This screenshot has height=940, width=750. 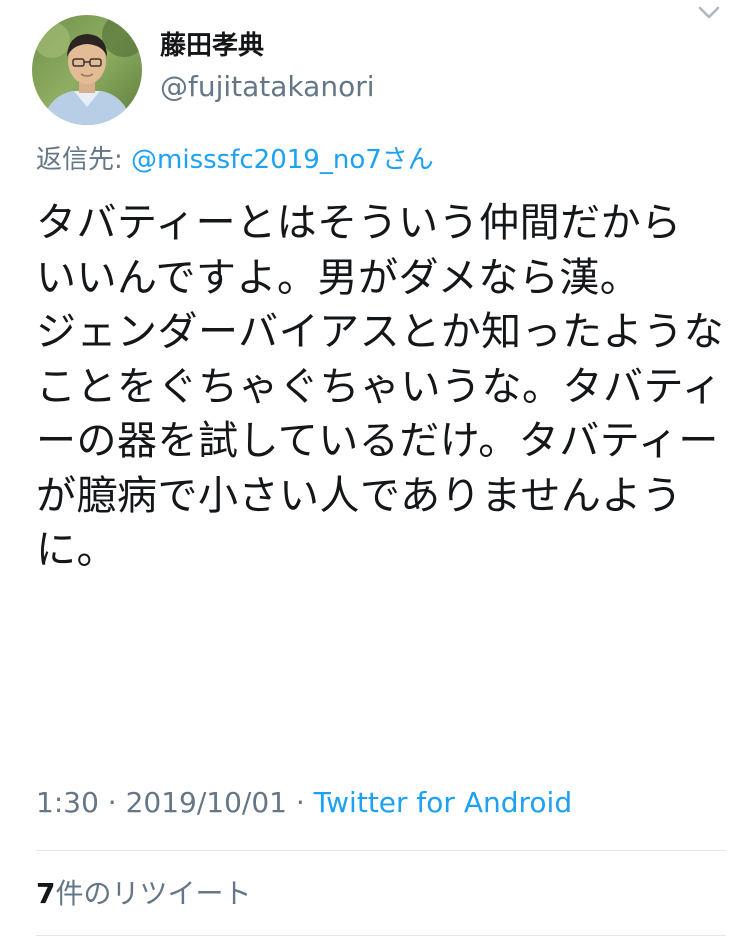 I want to click on retweet-count-link: 7件のリツイート, so click(x=144, y=894).